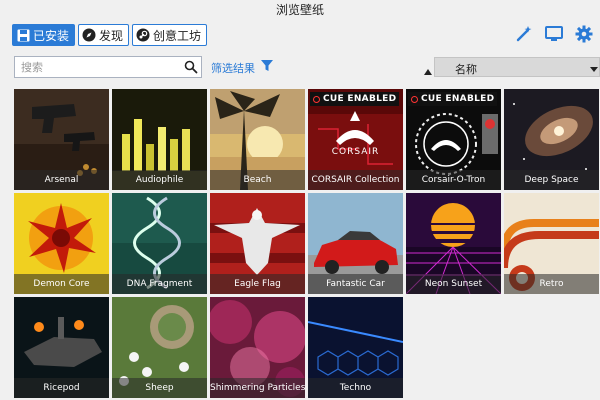 This screenshot has height=400, width=600. Describe the element at coordinates (554, 34) in the screenshot. I see `monitor-icon` at that location.